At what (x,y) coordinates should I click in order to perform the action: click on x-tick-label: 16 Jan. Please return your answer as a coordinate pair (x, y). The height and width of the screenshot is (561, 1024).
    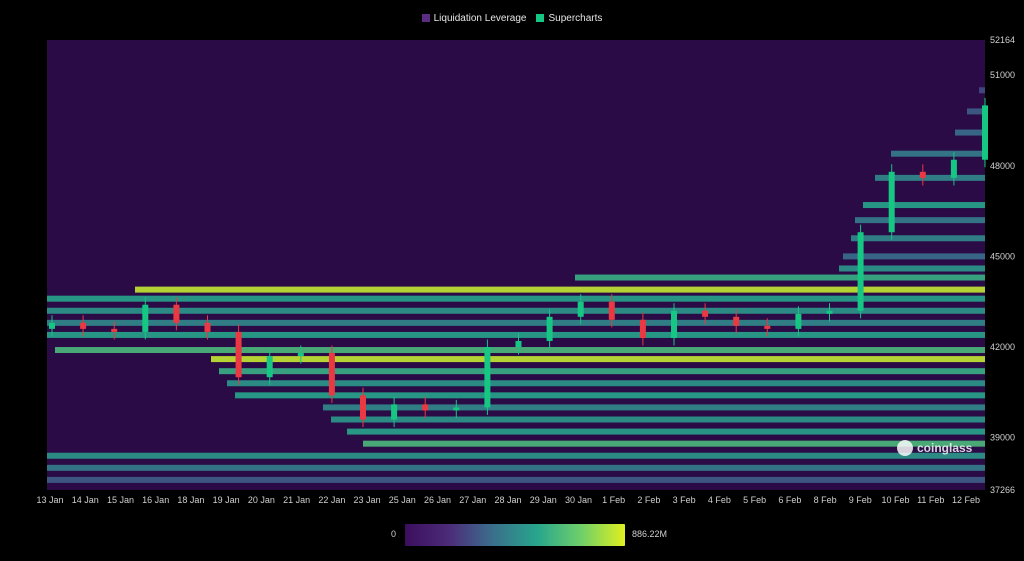
    Looking at the image, I should click on (155, 500).